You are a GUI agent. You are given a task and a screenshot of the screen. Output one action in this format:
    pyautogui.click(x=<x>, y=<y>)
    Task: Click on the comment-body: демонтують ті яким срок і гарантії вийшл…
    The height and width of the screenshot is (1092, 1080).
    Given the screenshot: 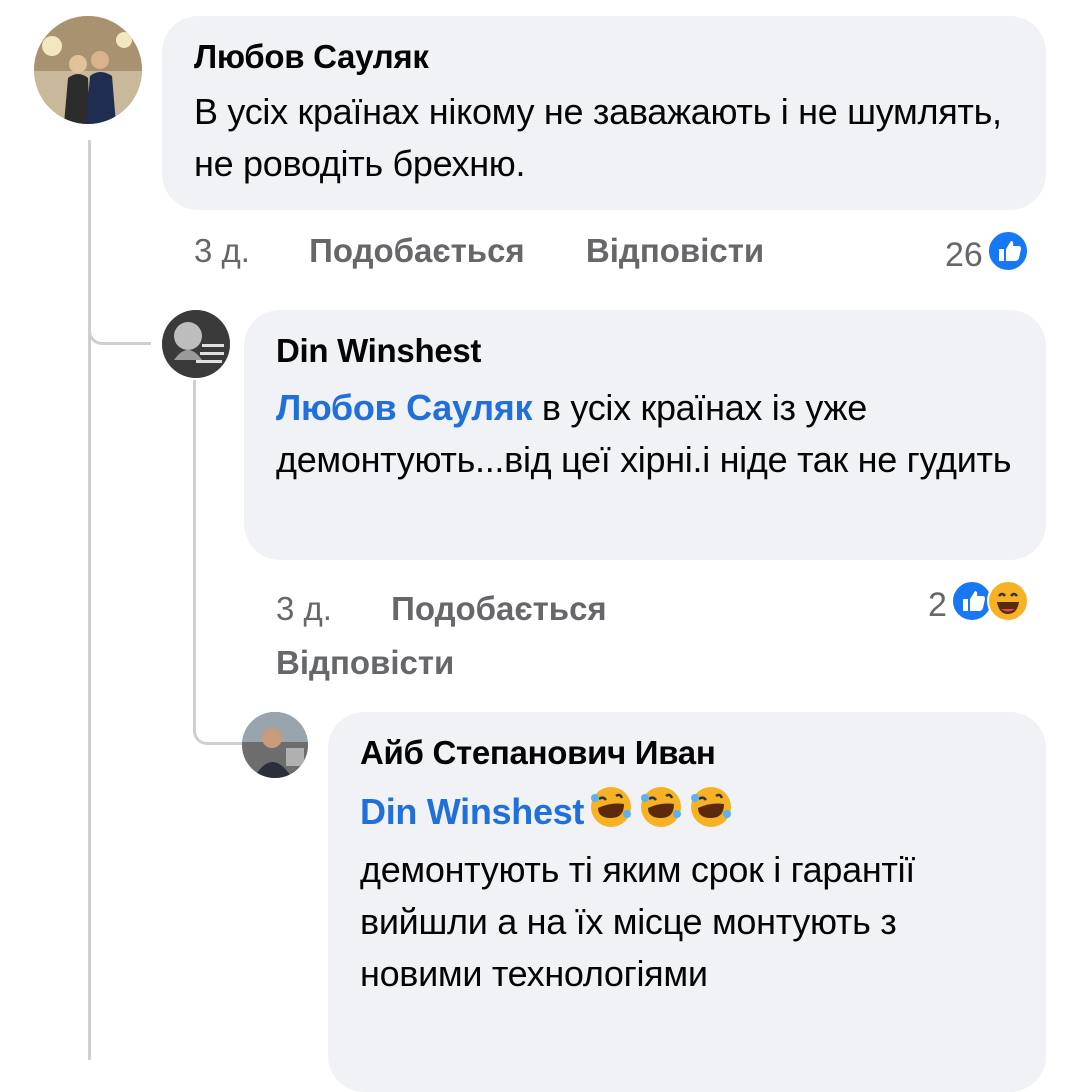 What is the action you would take?
    pyautogui.click(x=637, y=921)
    